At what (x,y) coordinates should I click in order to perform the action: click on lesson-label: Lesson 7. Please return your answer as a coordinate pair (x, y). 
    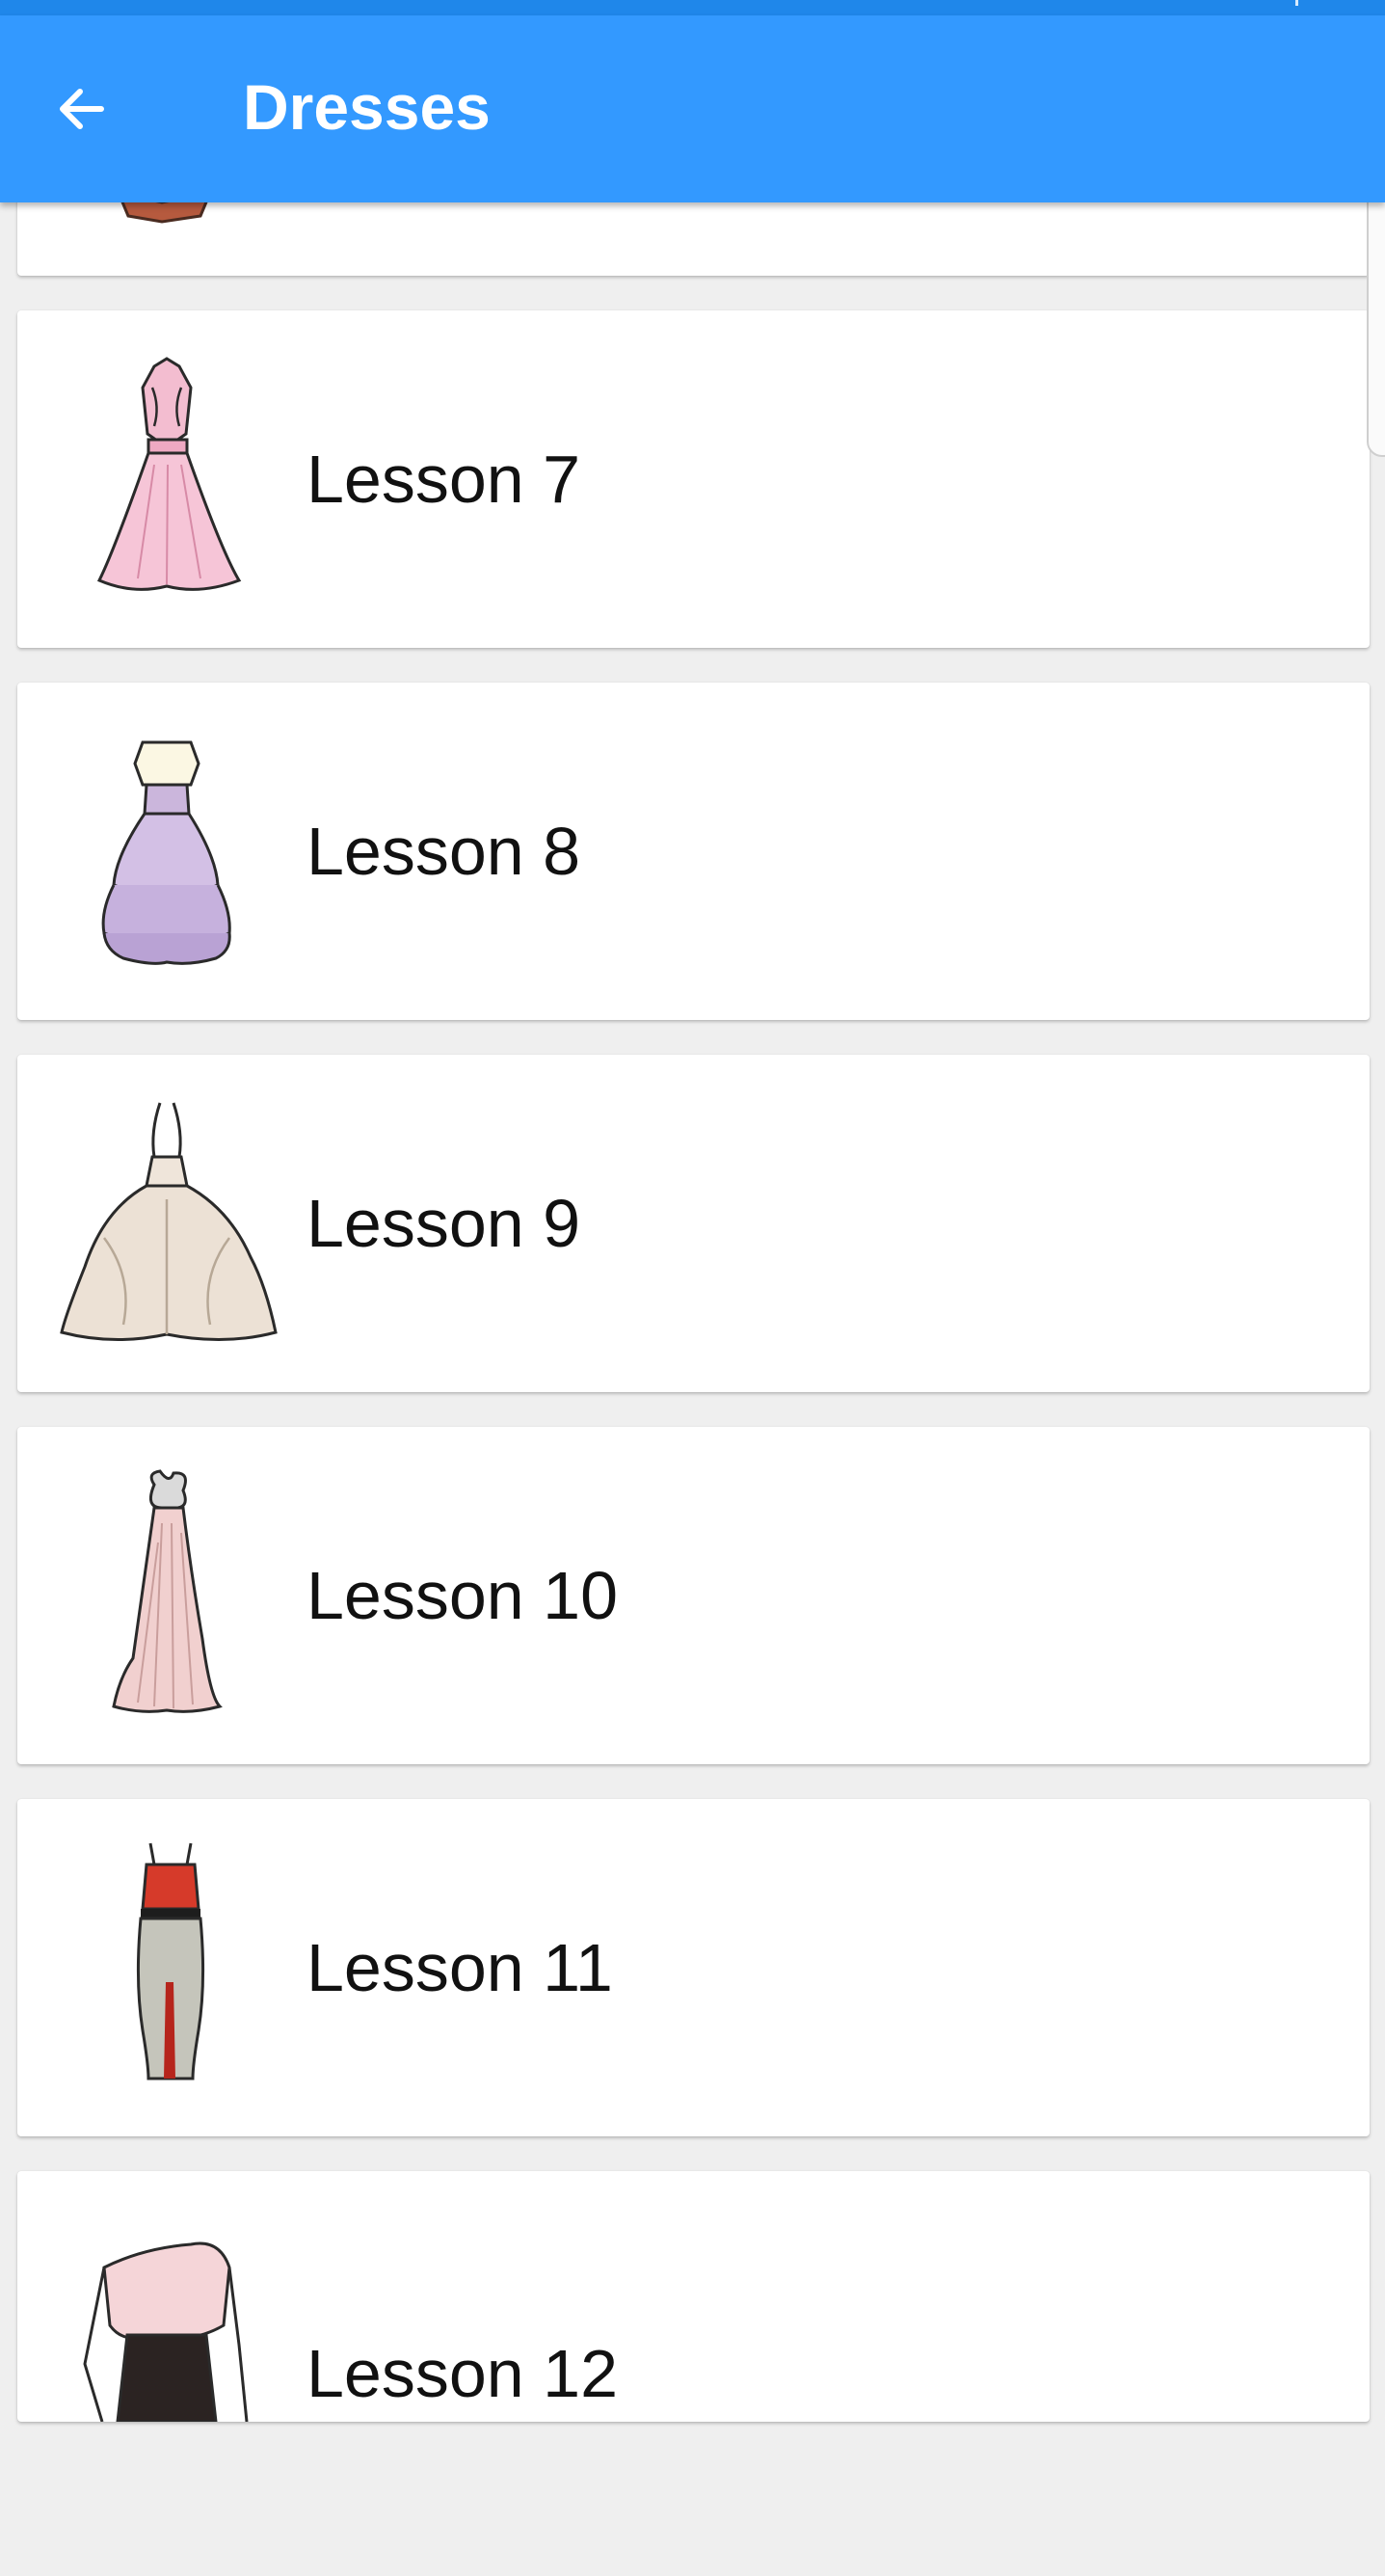
    Looking at the image, I should click on (444, 480).